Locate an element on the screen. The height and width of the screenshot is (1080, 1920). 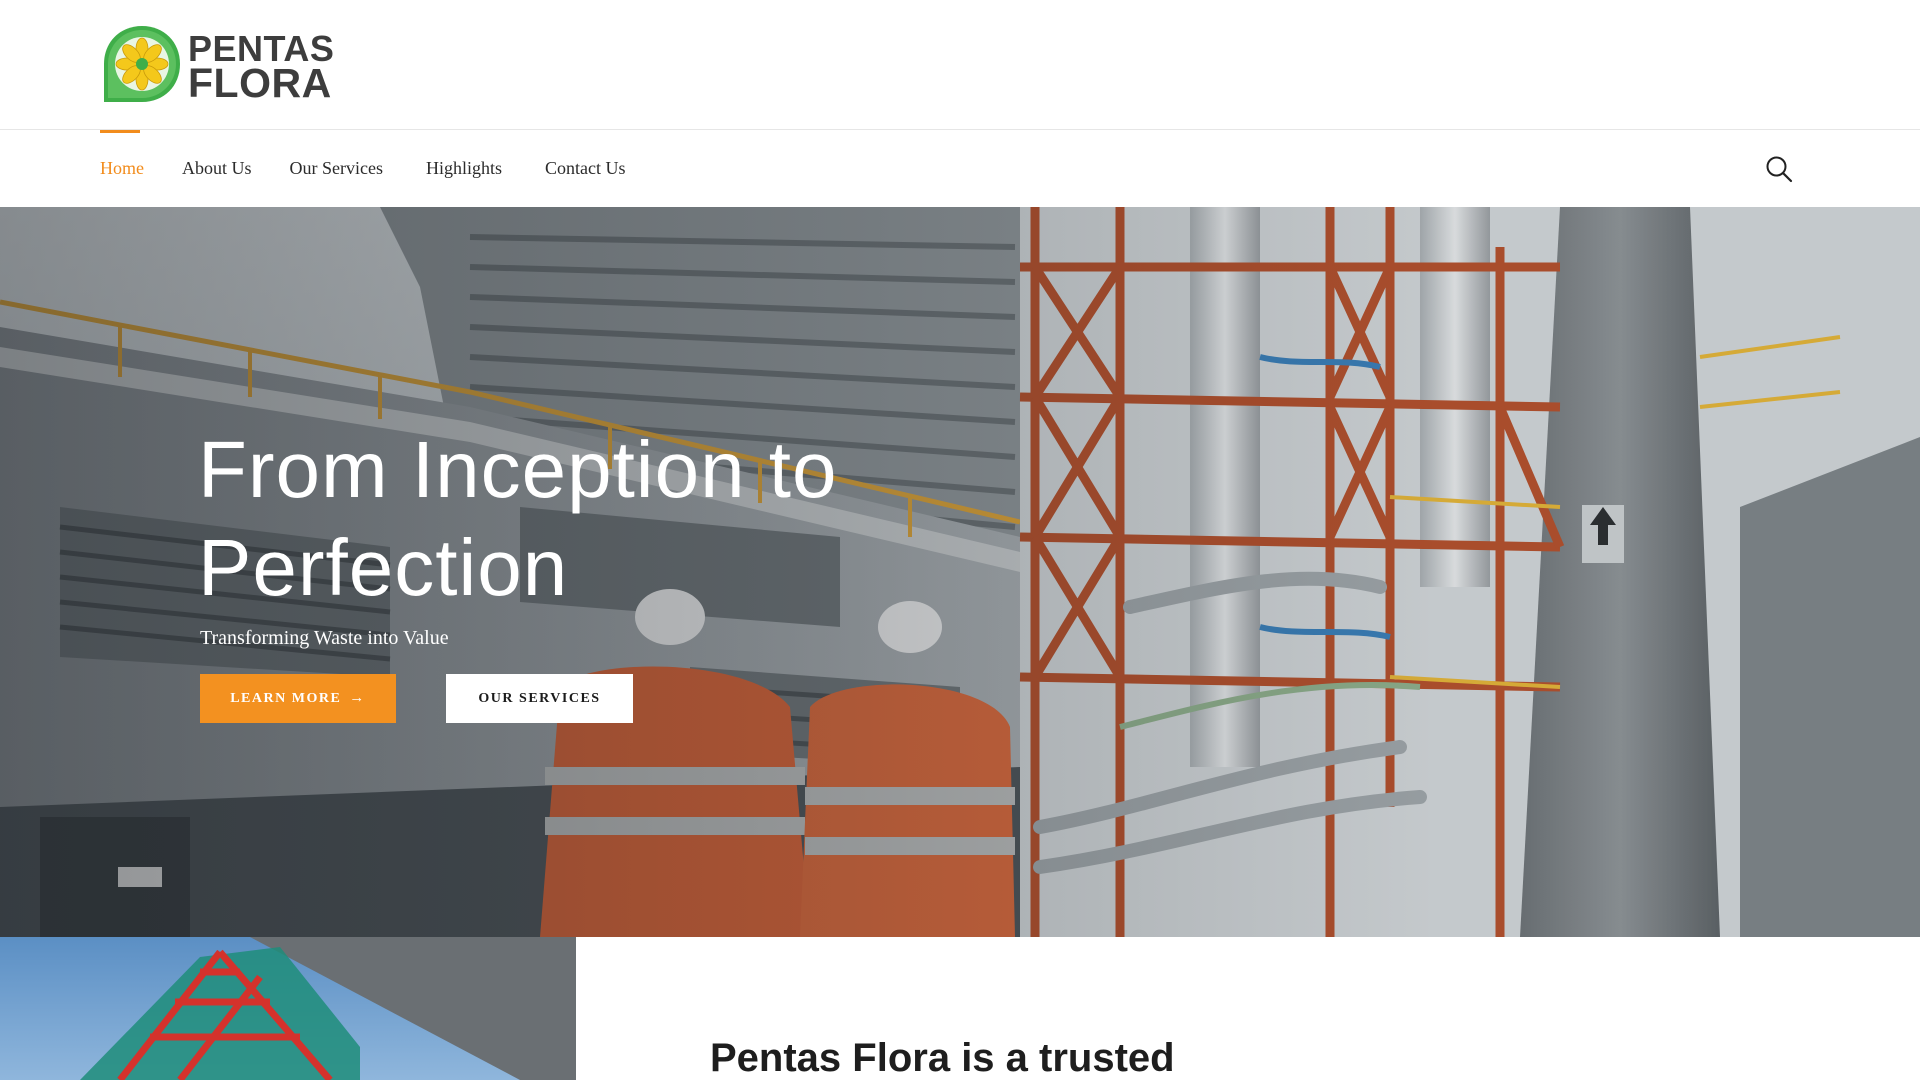
nav-item-label: About Us is located at coordinates (217, 168).